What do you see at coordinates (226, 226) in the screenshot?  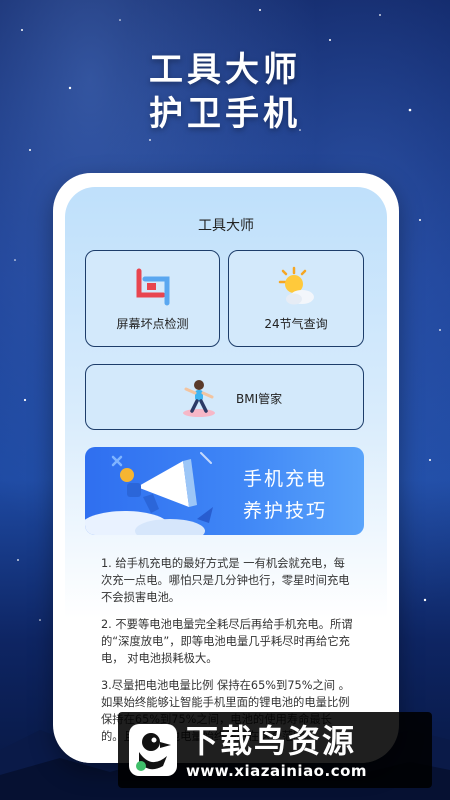 I see `app-title: 工具大师` at bounding box center [226, 226].